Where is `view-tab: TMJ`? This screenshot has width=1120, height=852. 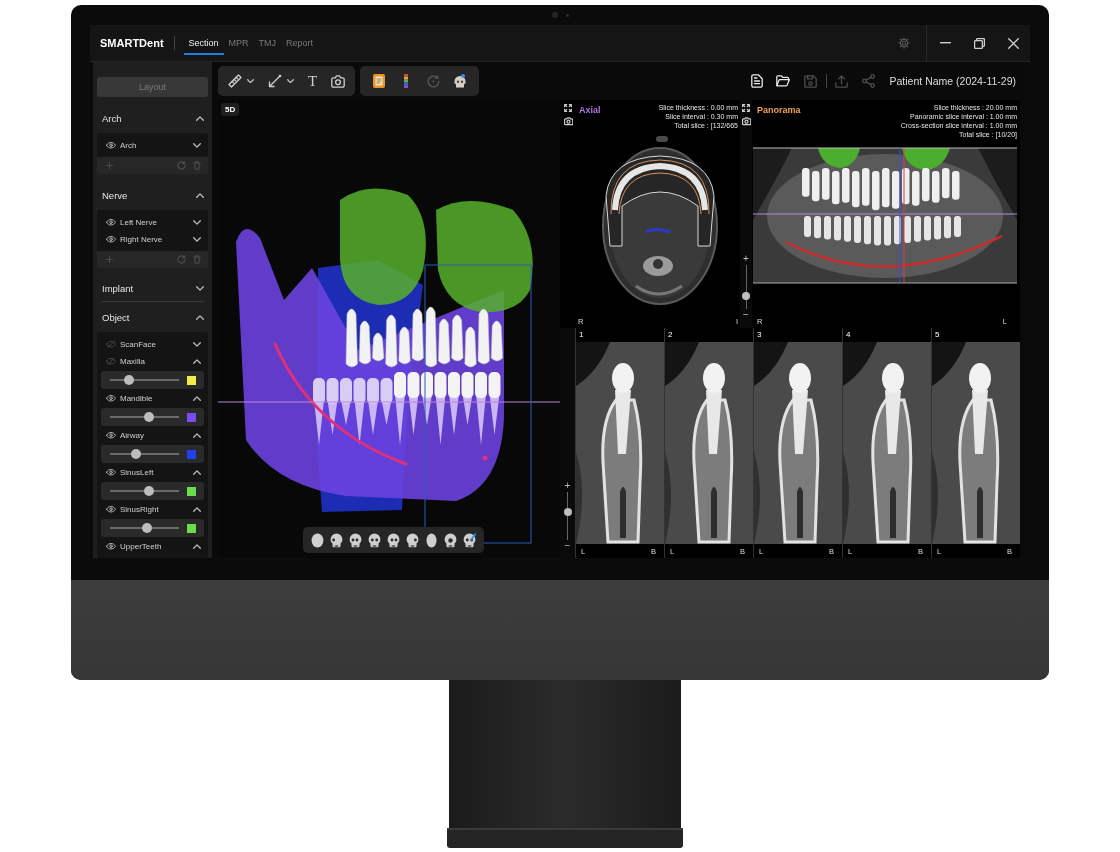 view-tab: TMJ is located at coordinates (267, 43).